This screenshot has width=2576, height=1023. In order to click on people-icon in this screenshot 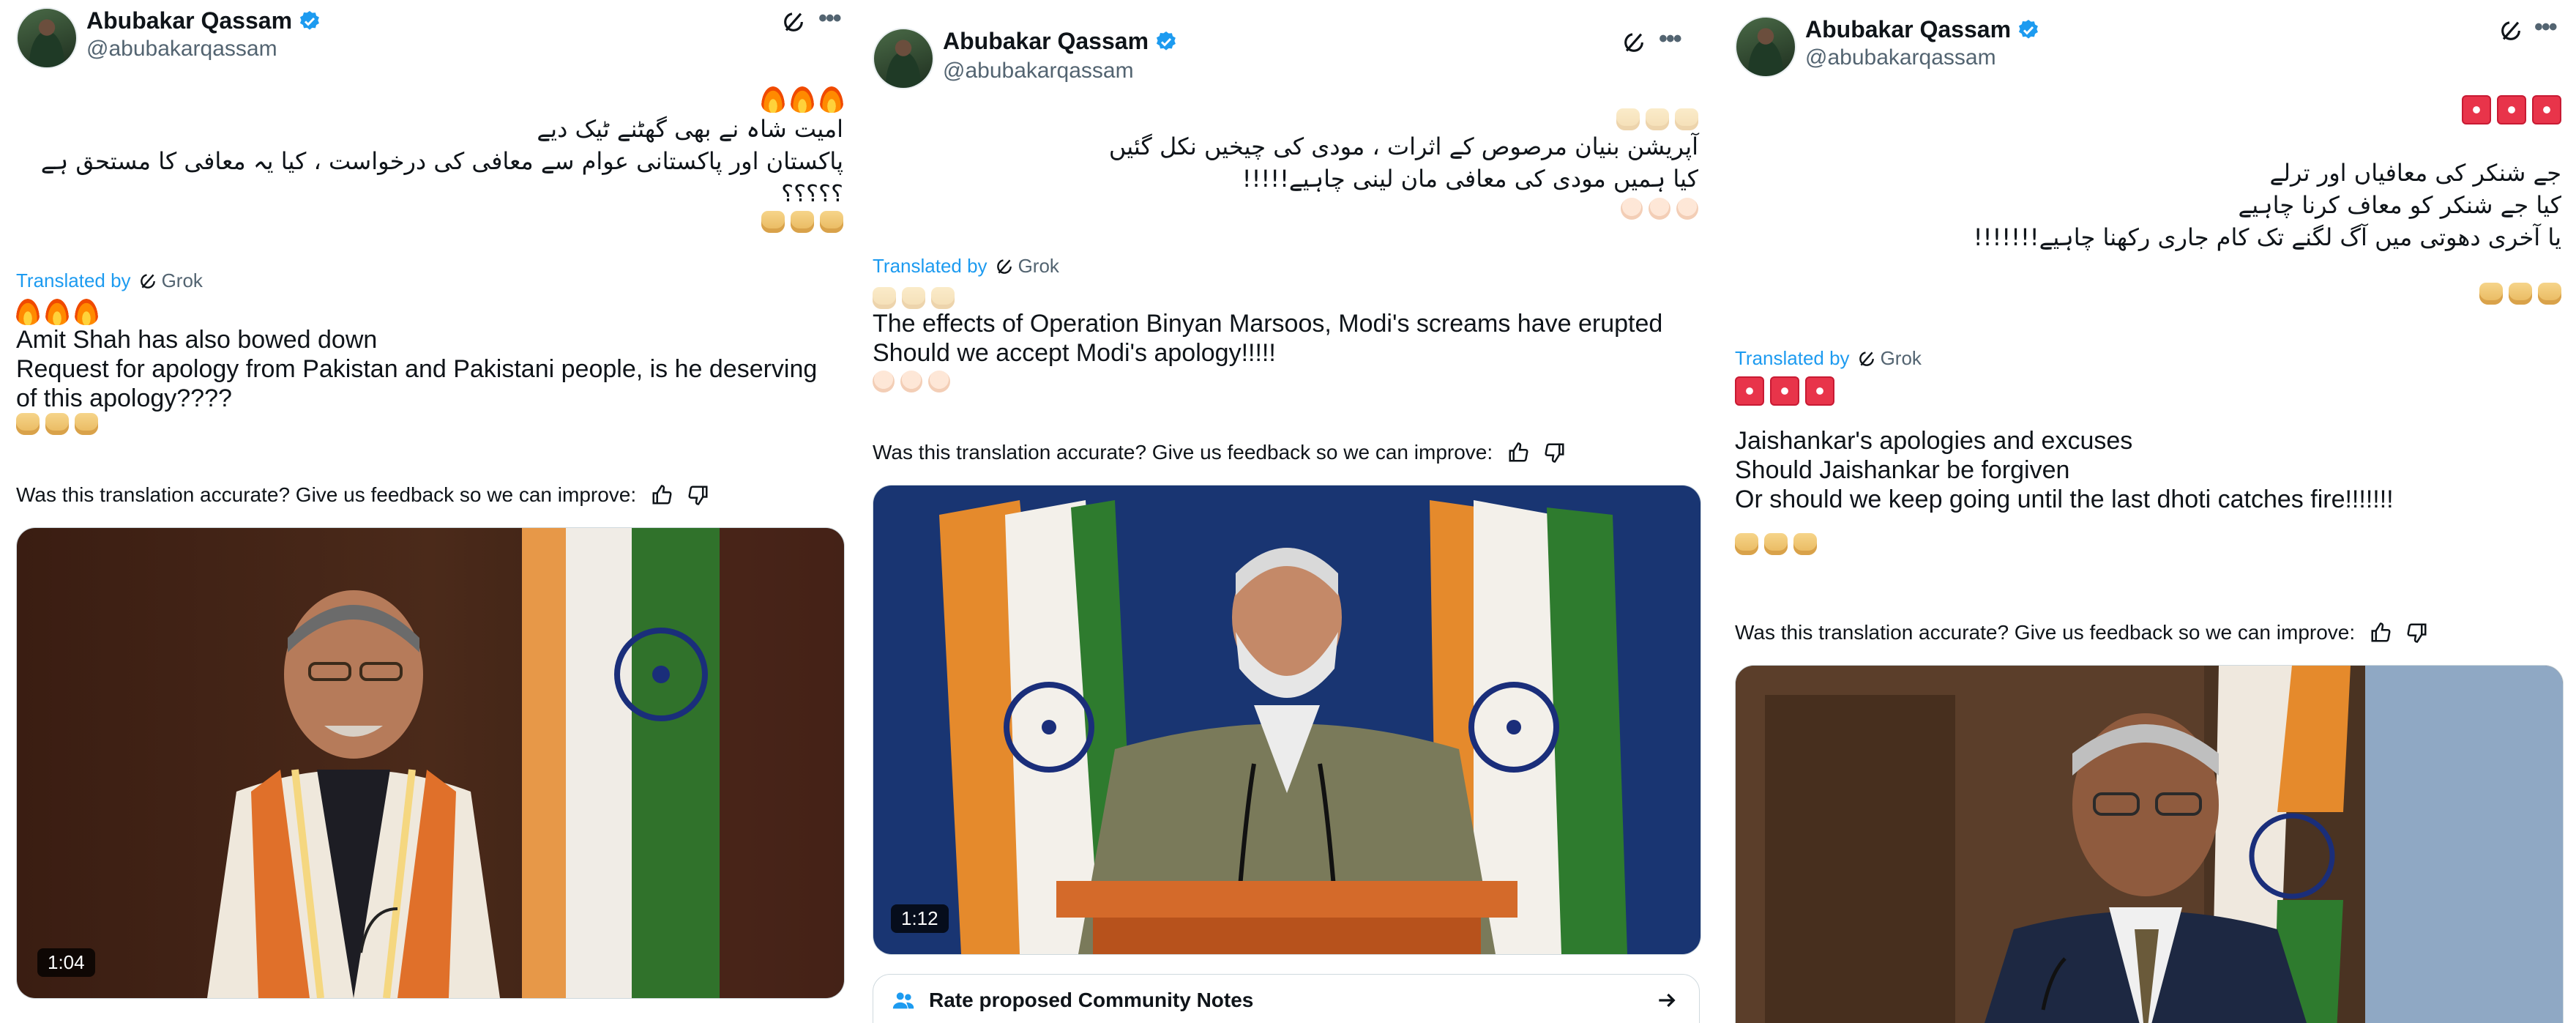, I will do `click(903, 1000)`.